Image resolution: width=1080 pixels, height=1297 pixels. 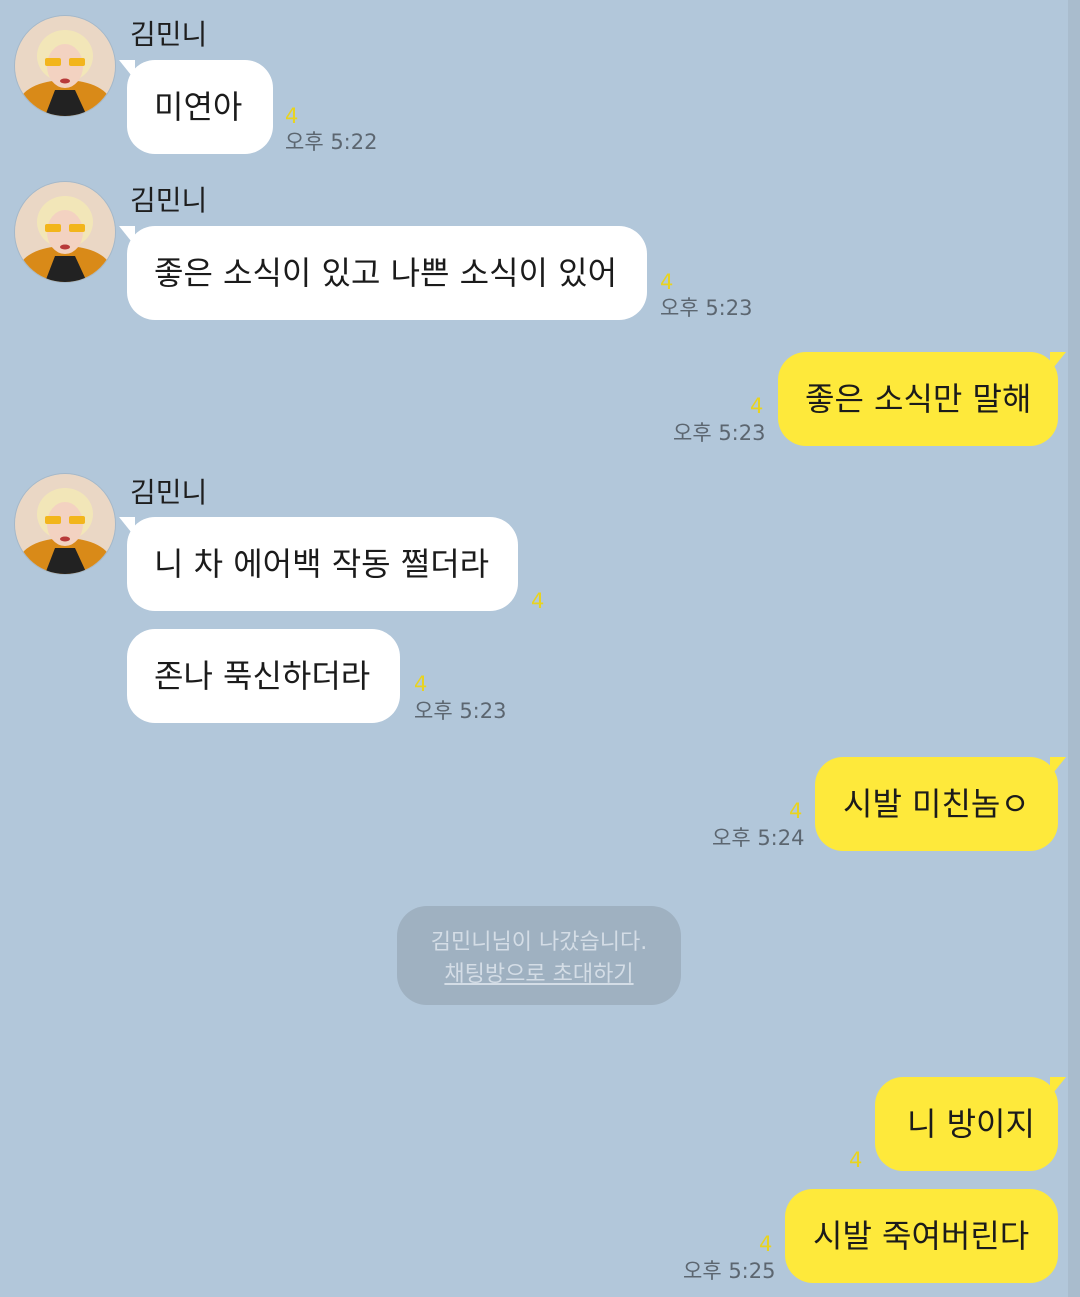 I want to click on system-notice: 김민니님이 나갔습니다. 채팅방으로 초대하기, so click(x=539, y=955).